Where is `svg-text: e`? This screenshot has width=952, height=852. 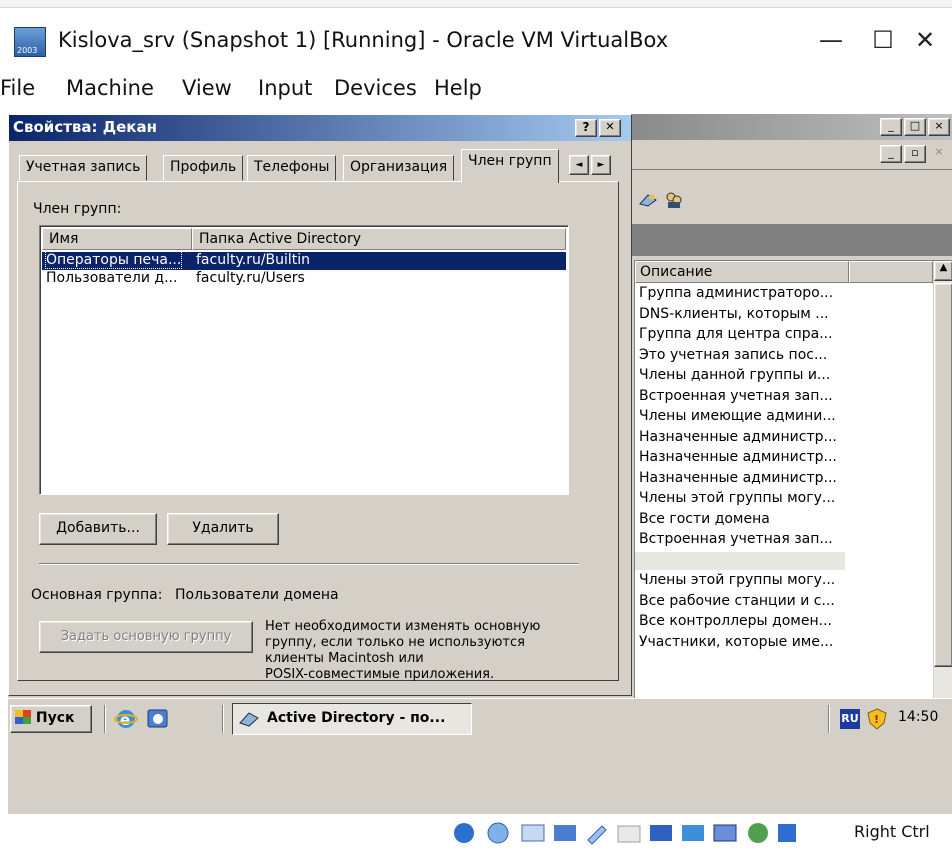
svg-text: e is located at coordinates (125, 720).